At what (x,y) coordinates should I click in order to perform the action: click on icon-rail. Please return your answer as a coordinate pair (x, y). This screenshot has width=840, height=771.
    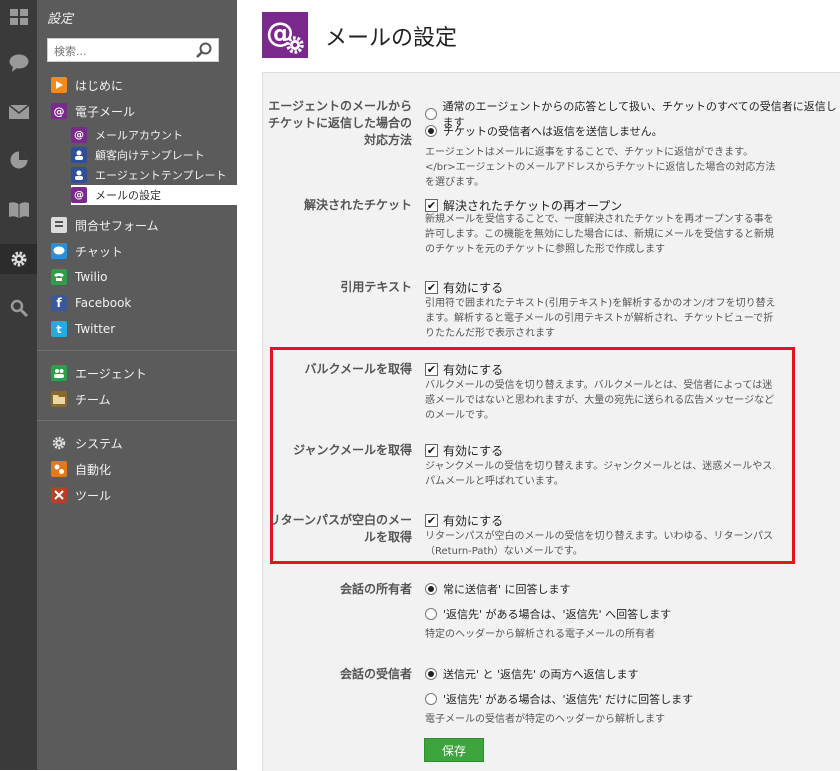
    Looking at the image, I should click on (21, 385).